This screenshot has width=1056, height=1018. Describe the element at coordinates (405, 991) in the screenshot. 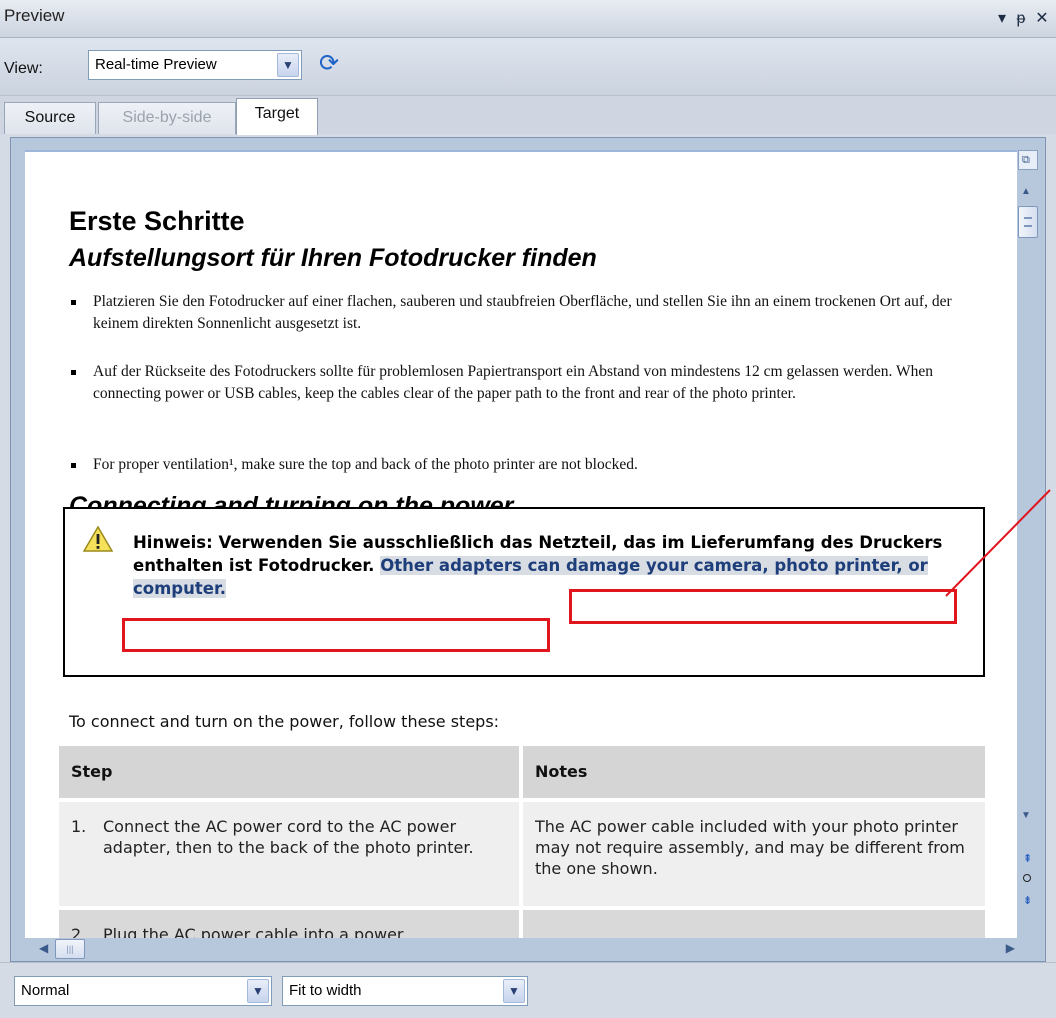

I see `zoom-select: Fit to width ▼` at that location.